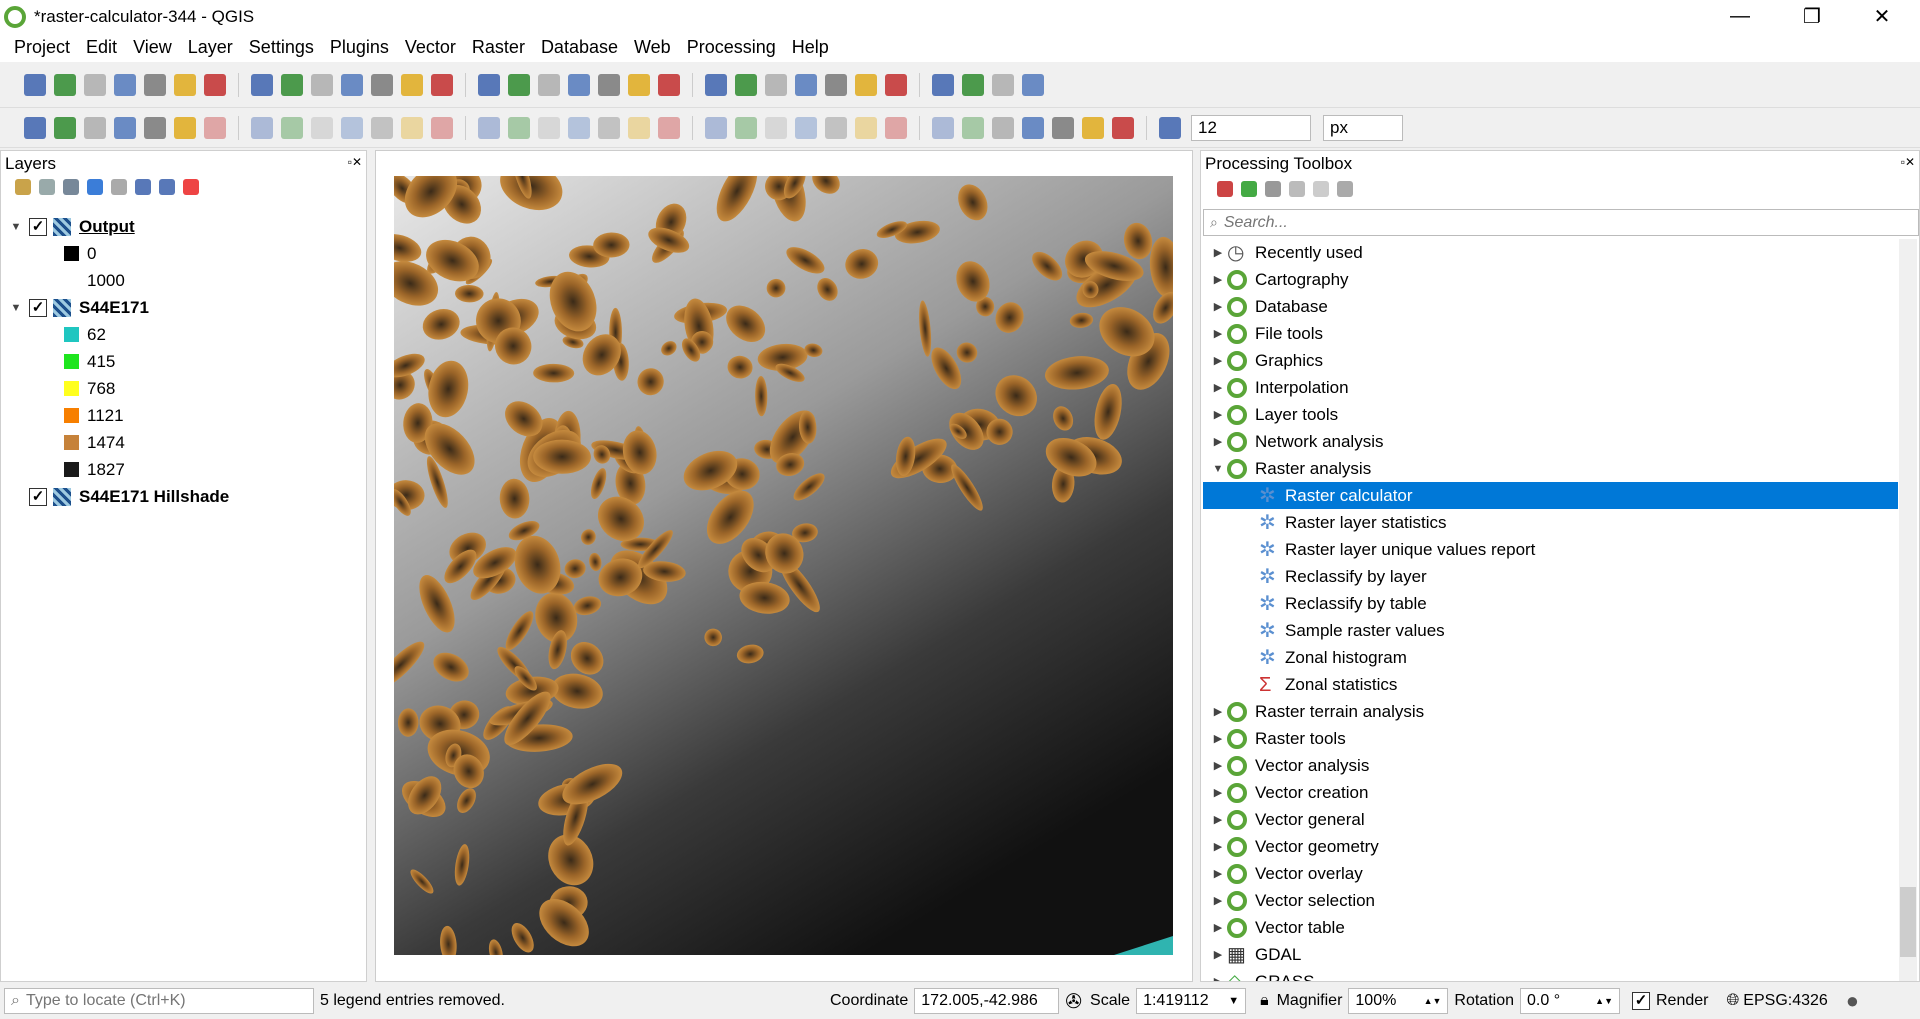 Image resolution: width=1920 pixels, height=1019 pixels. What do you see at coordinates (152, 47) in the screenshot?
I see `menu-view: View` at bounding box center [152, 47].